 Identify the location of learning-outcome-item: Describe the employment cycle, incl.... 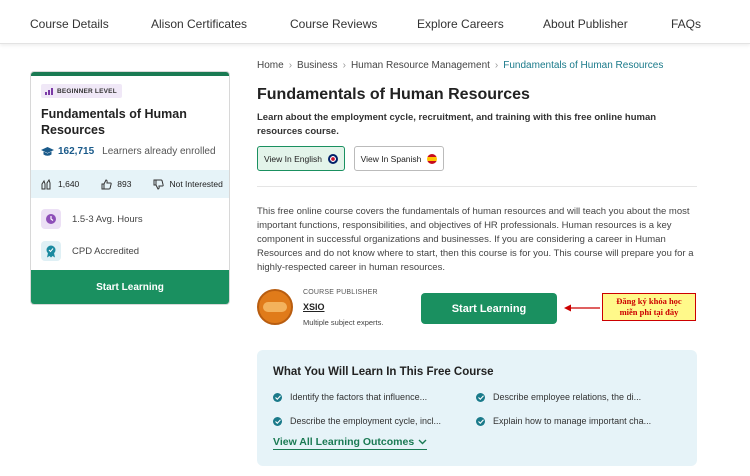
(357, 421).